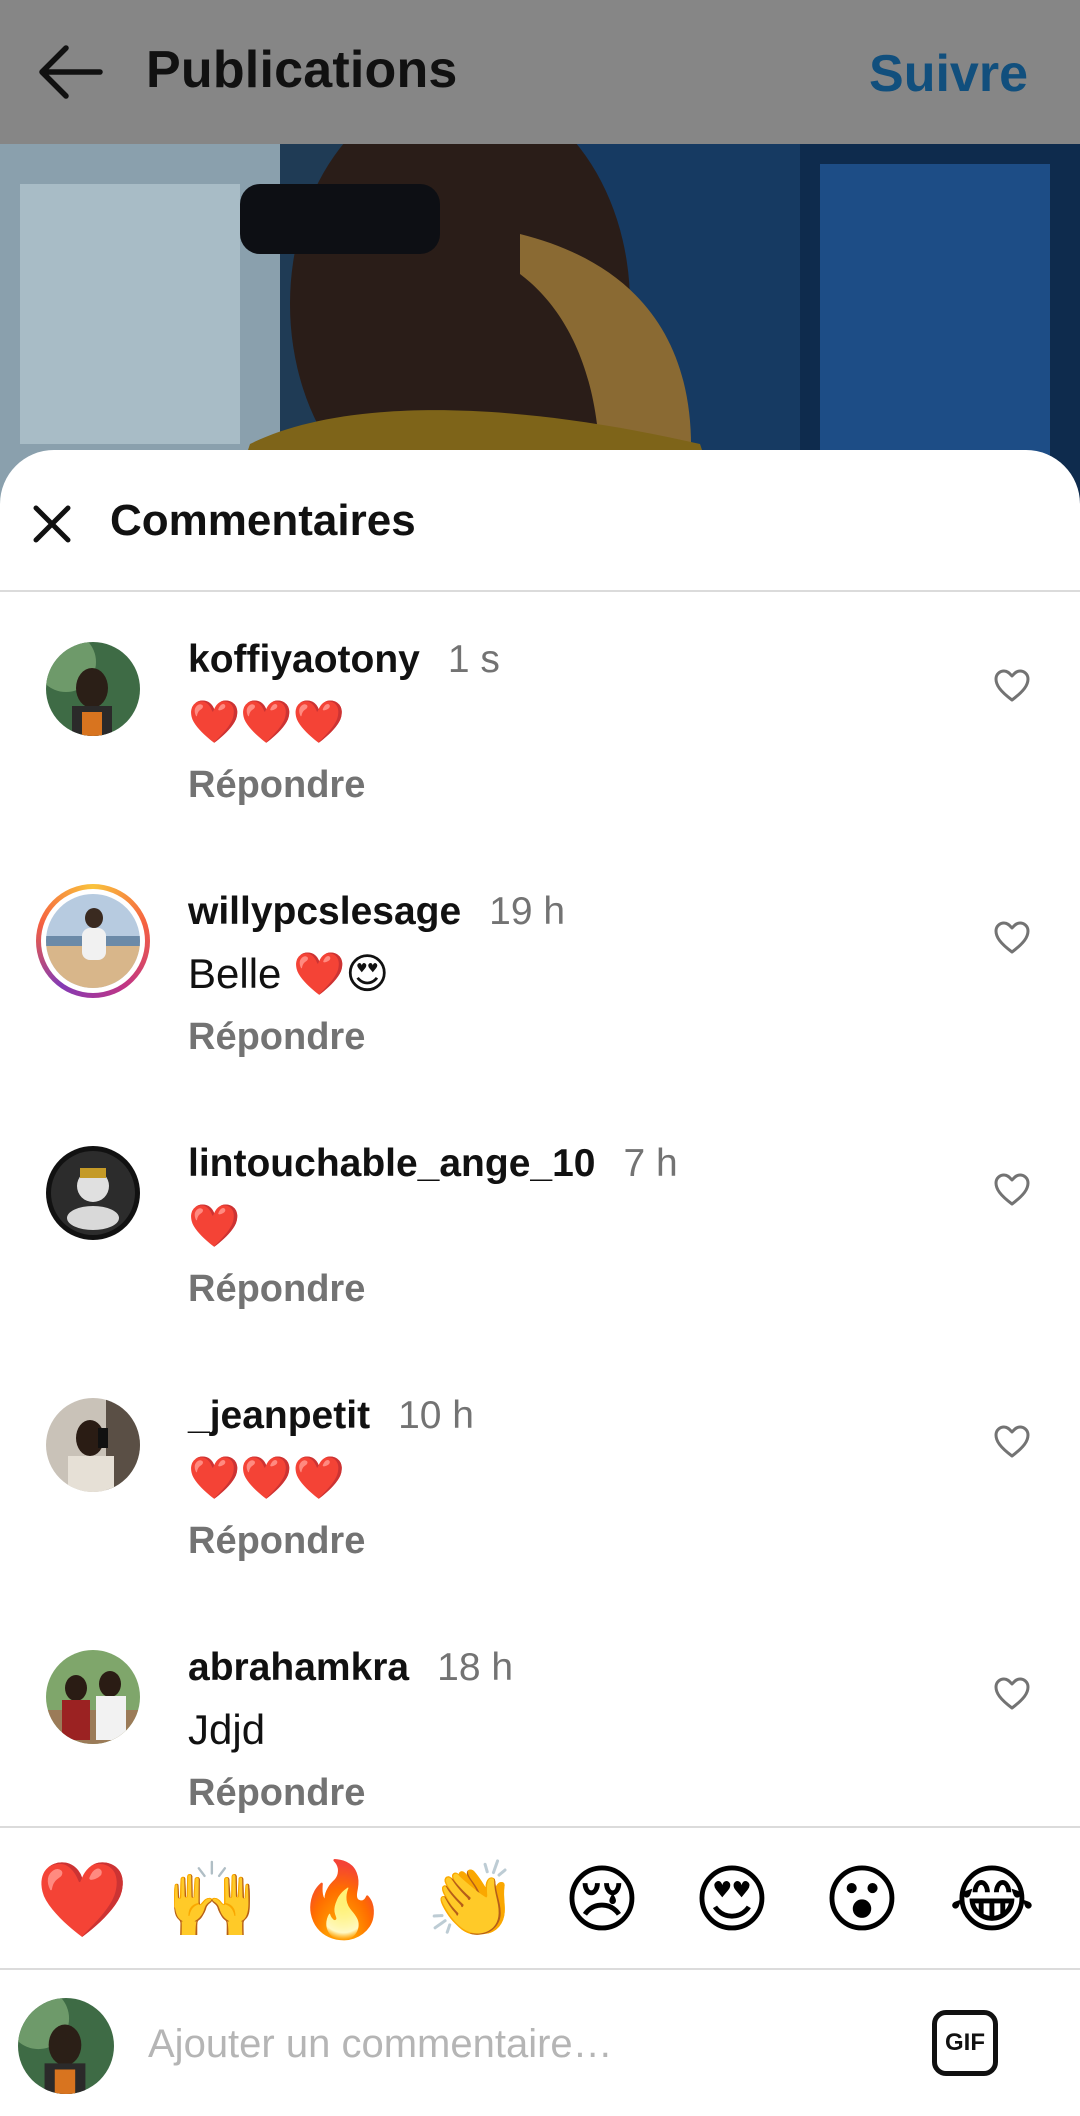 This screenshot has width=1080, height=2116. What do you see at coordinates (540, 1474) in the screenshot?
I see `comment-item: _jeanpetit 10 h ❤️❤️❤️ Répondre` at bounding box center [540, 1474].